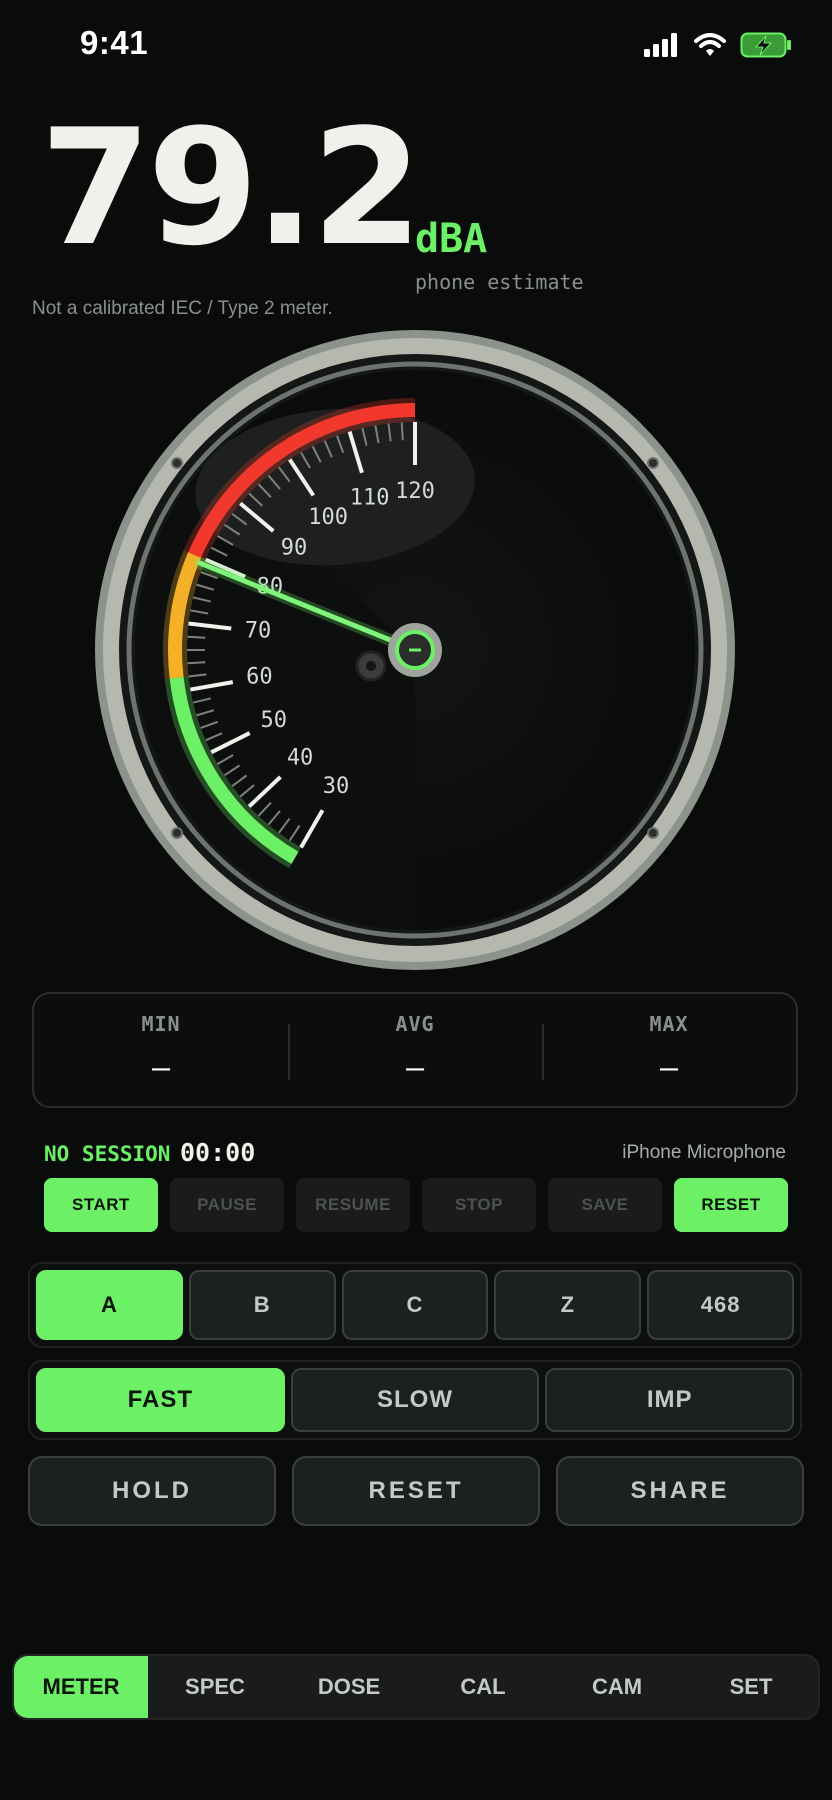  I want to click on stop-button: STOP, so click(479, 1205).